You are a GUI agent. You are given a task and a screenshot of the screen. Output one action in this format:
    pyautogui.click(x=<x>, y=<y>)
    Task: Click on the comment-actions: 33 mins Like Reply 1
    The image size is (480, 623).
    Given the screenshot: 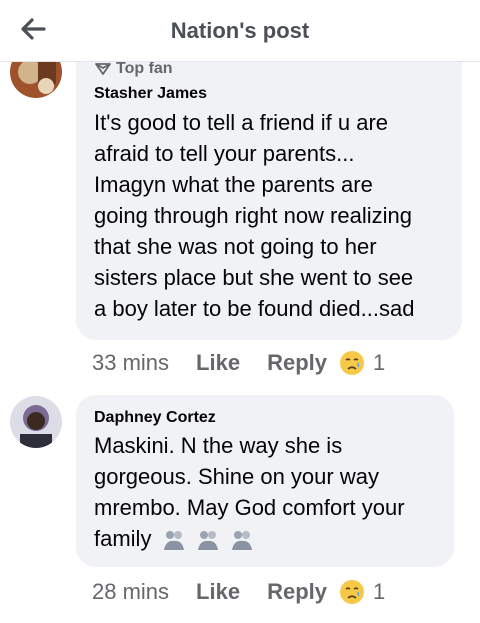 What is the action you would take?
    pyautogui.click(x=238, y=363)
    